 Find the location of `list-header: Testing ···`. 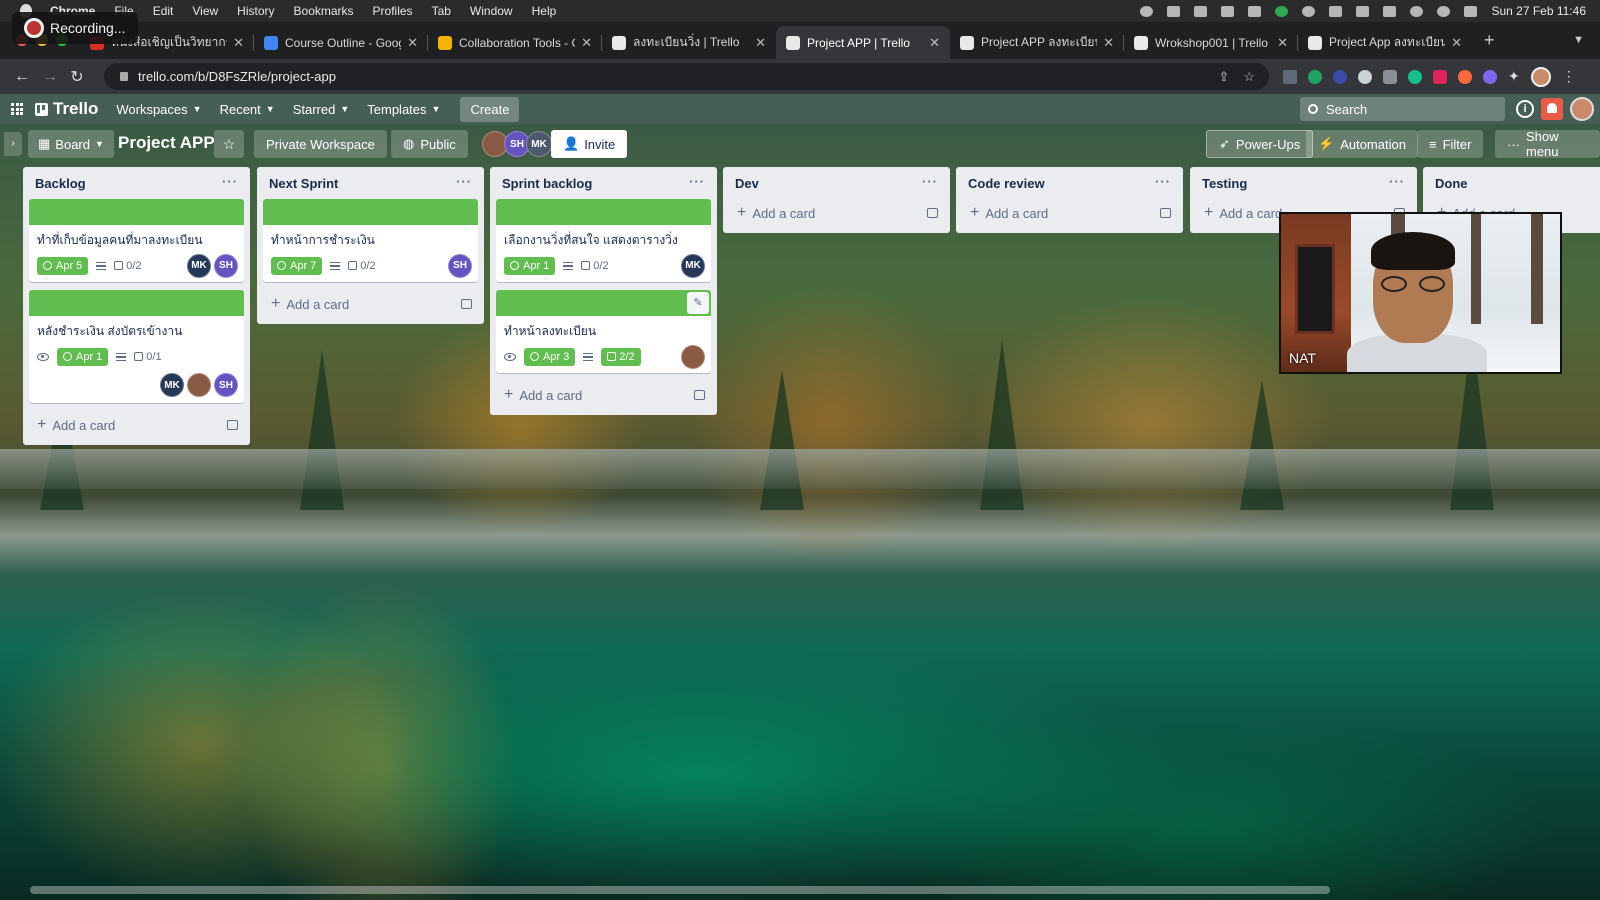

list-header: Testing ··· is located at coordinates (1303, 183).